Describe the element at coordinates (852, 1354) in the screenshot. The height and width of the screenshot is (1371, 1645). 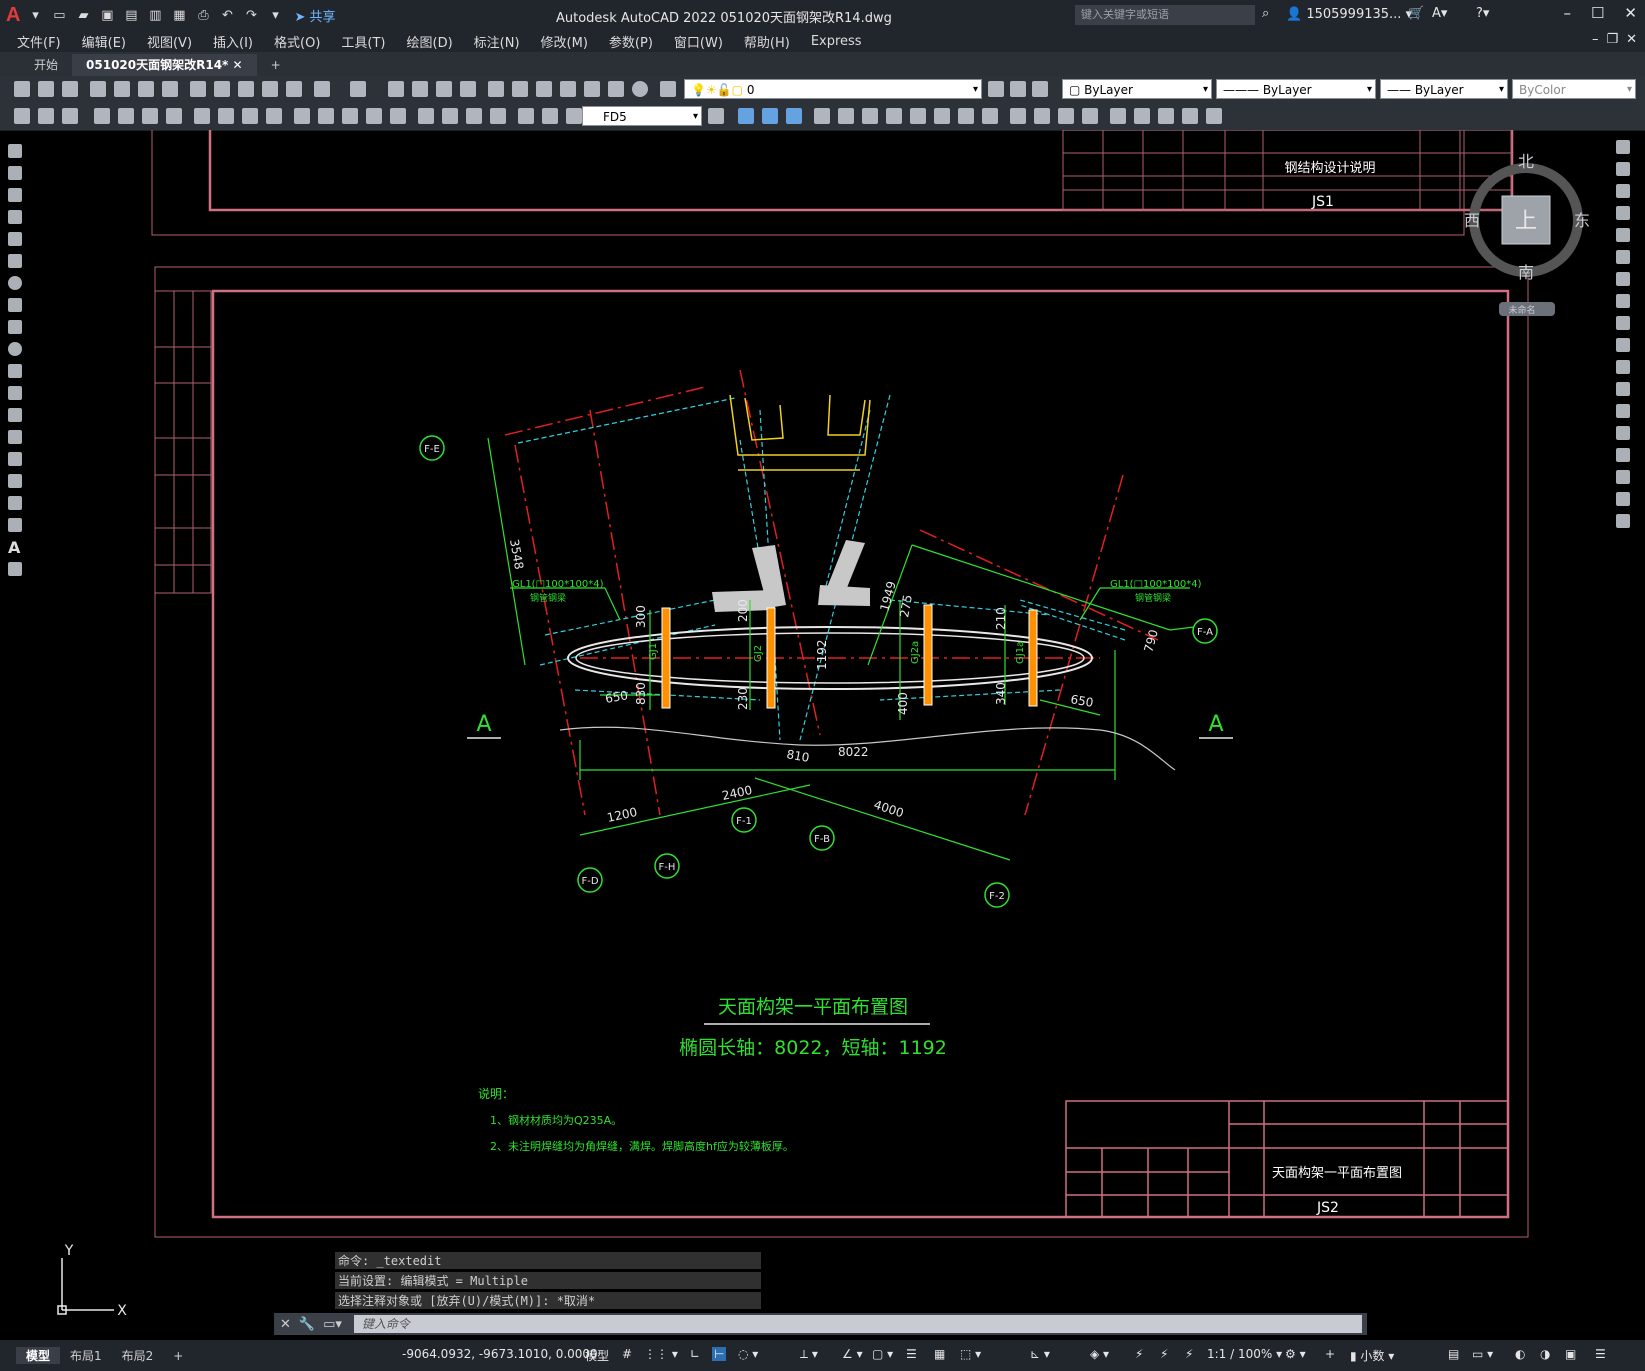
I see `lineweight-icon: ∠ ▾` at that location.